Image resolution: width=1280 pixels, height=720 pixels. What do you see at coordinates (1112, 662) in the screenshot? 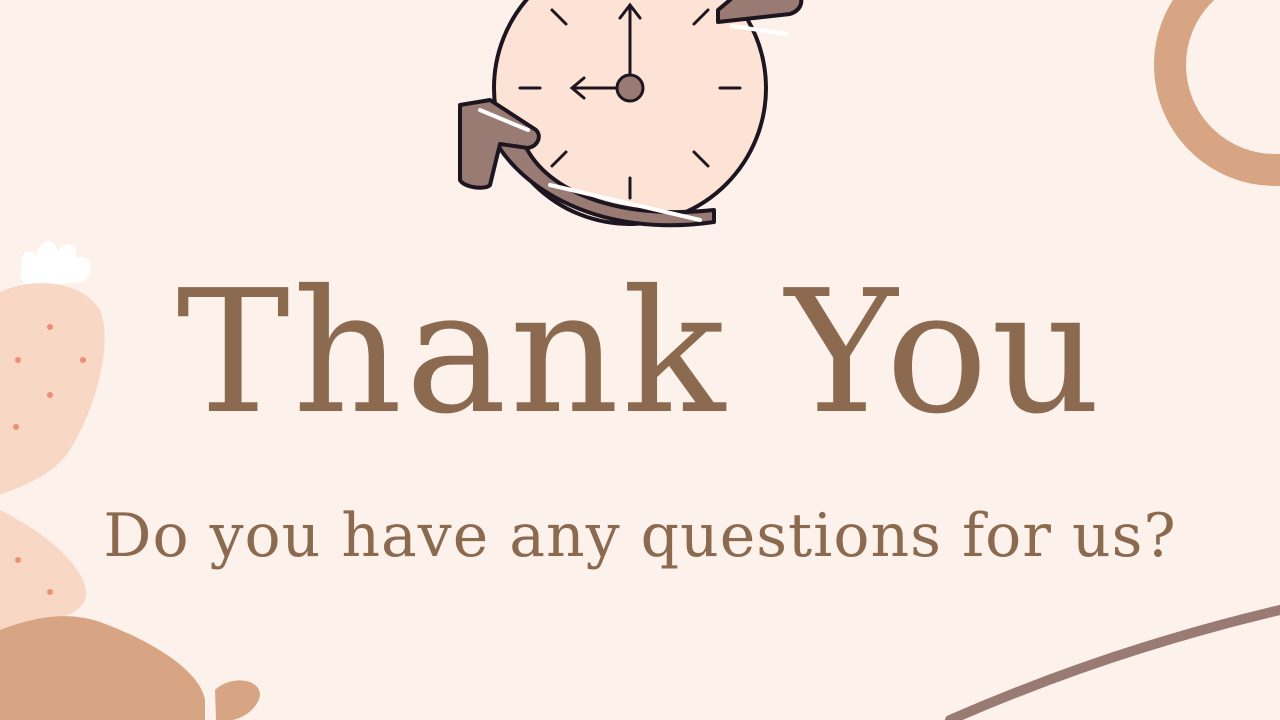
I see `diagonal-line-decoration` at bounding box center [1112, 662].